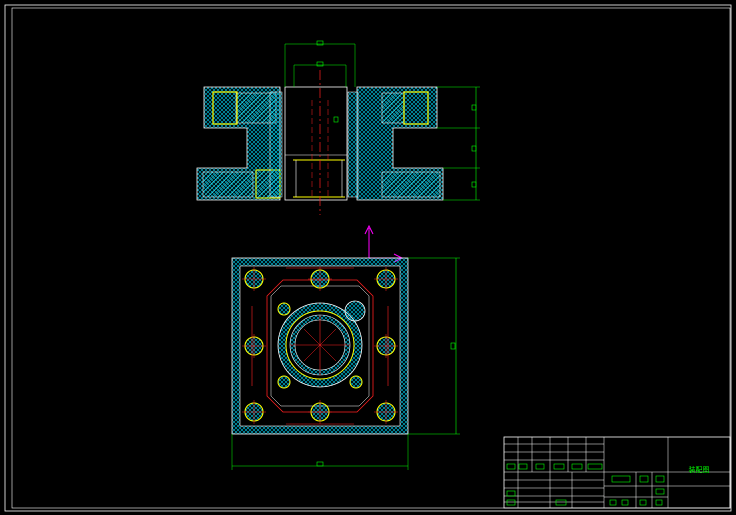  Describe the element at coordinates (384, 243) in the screenshot. I see `ucs-icon` at that location.